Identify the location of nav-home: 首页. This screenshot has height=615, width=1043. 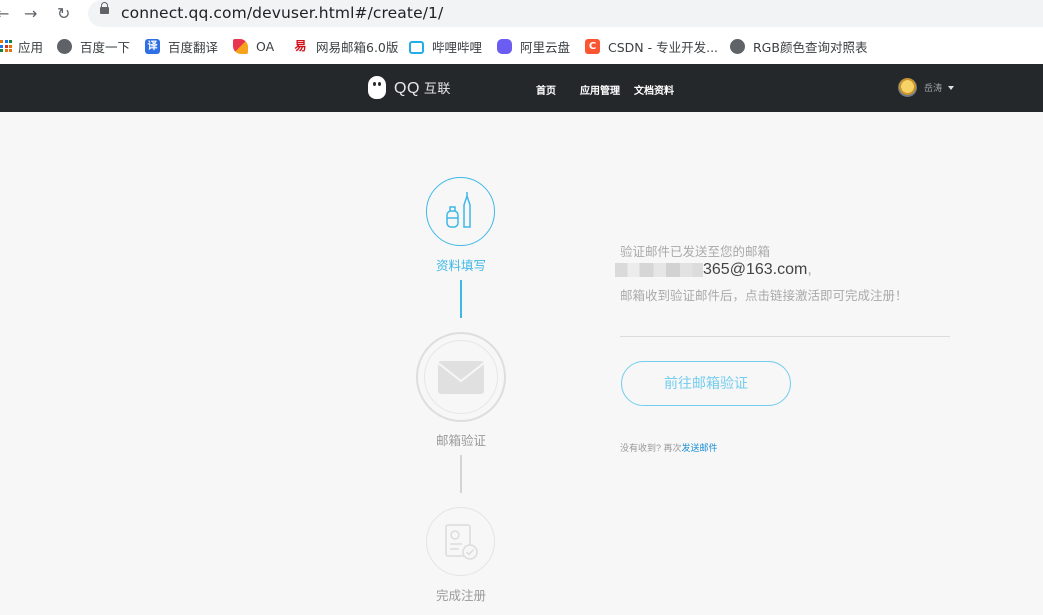
(546, 89).